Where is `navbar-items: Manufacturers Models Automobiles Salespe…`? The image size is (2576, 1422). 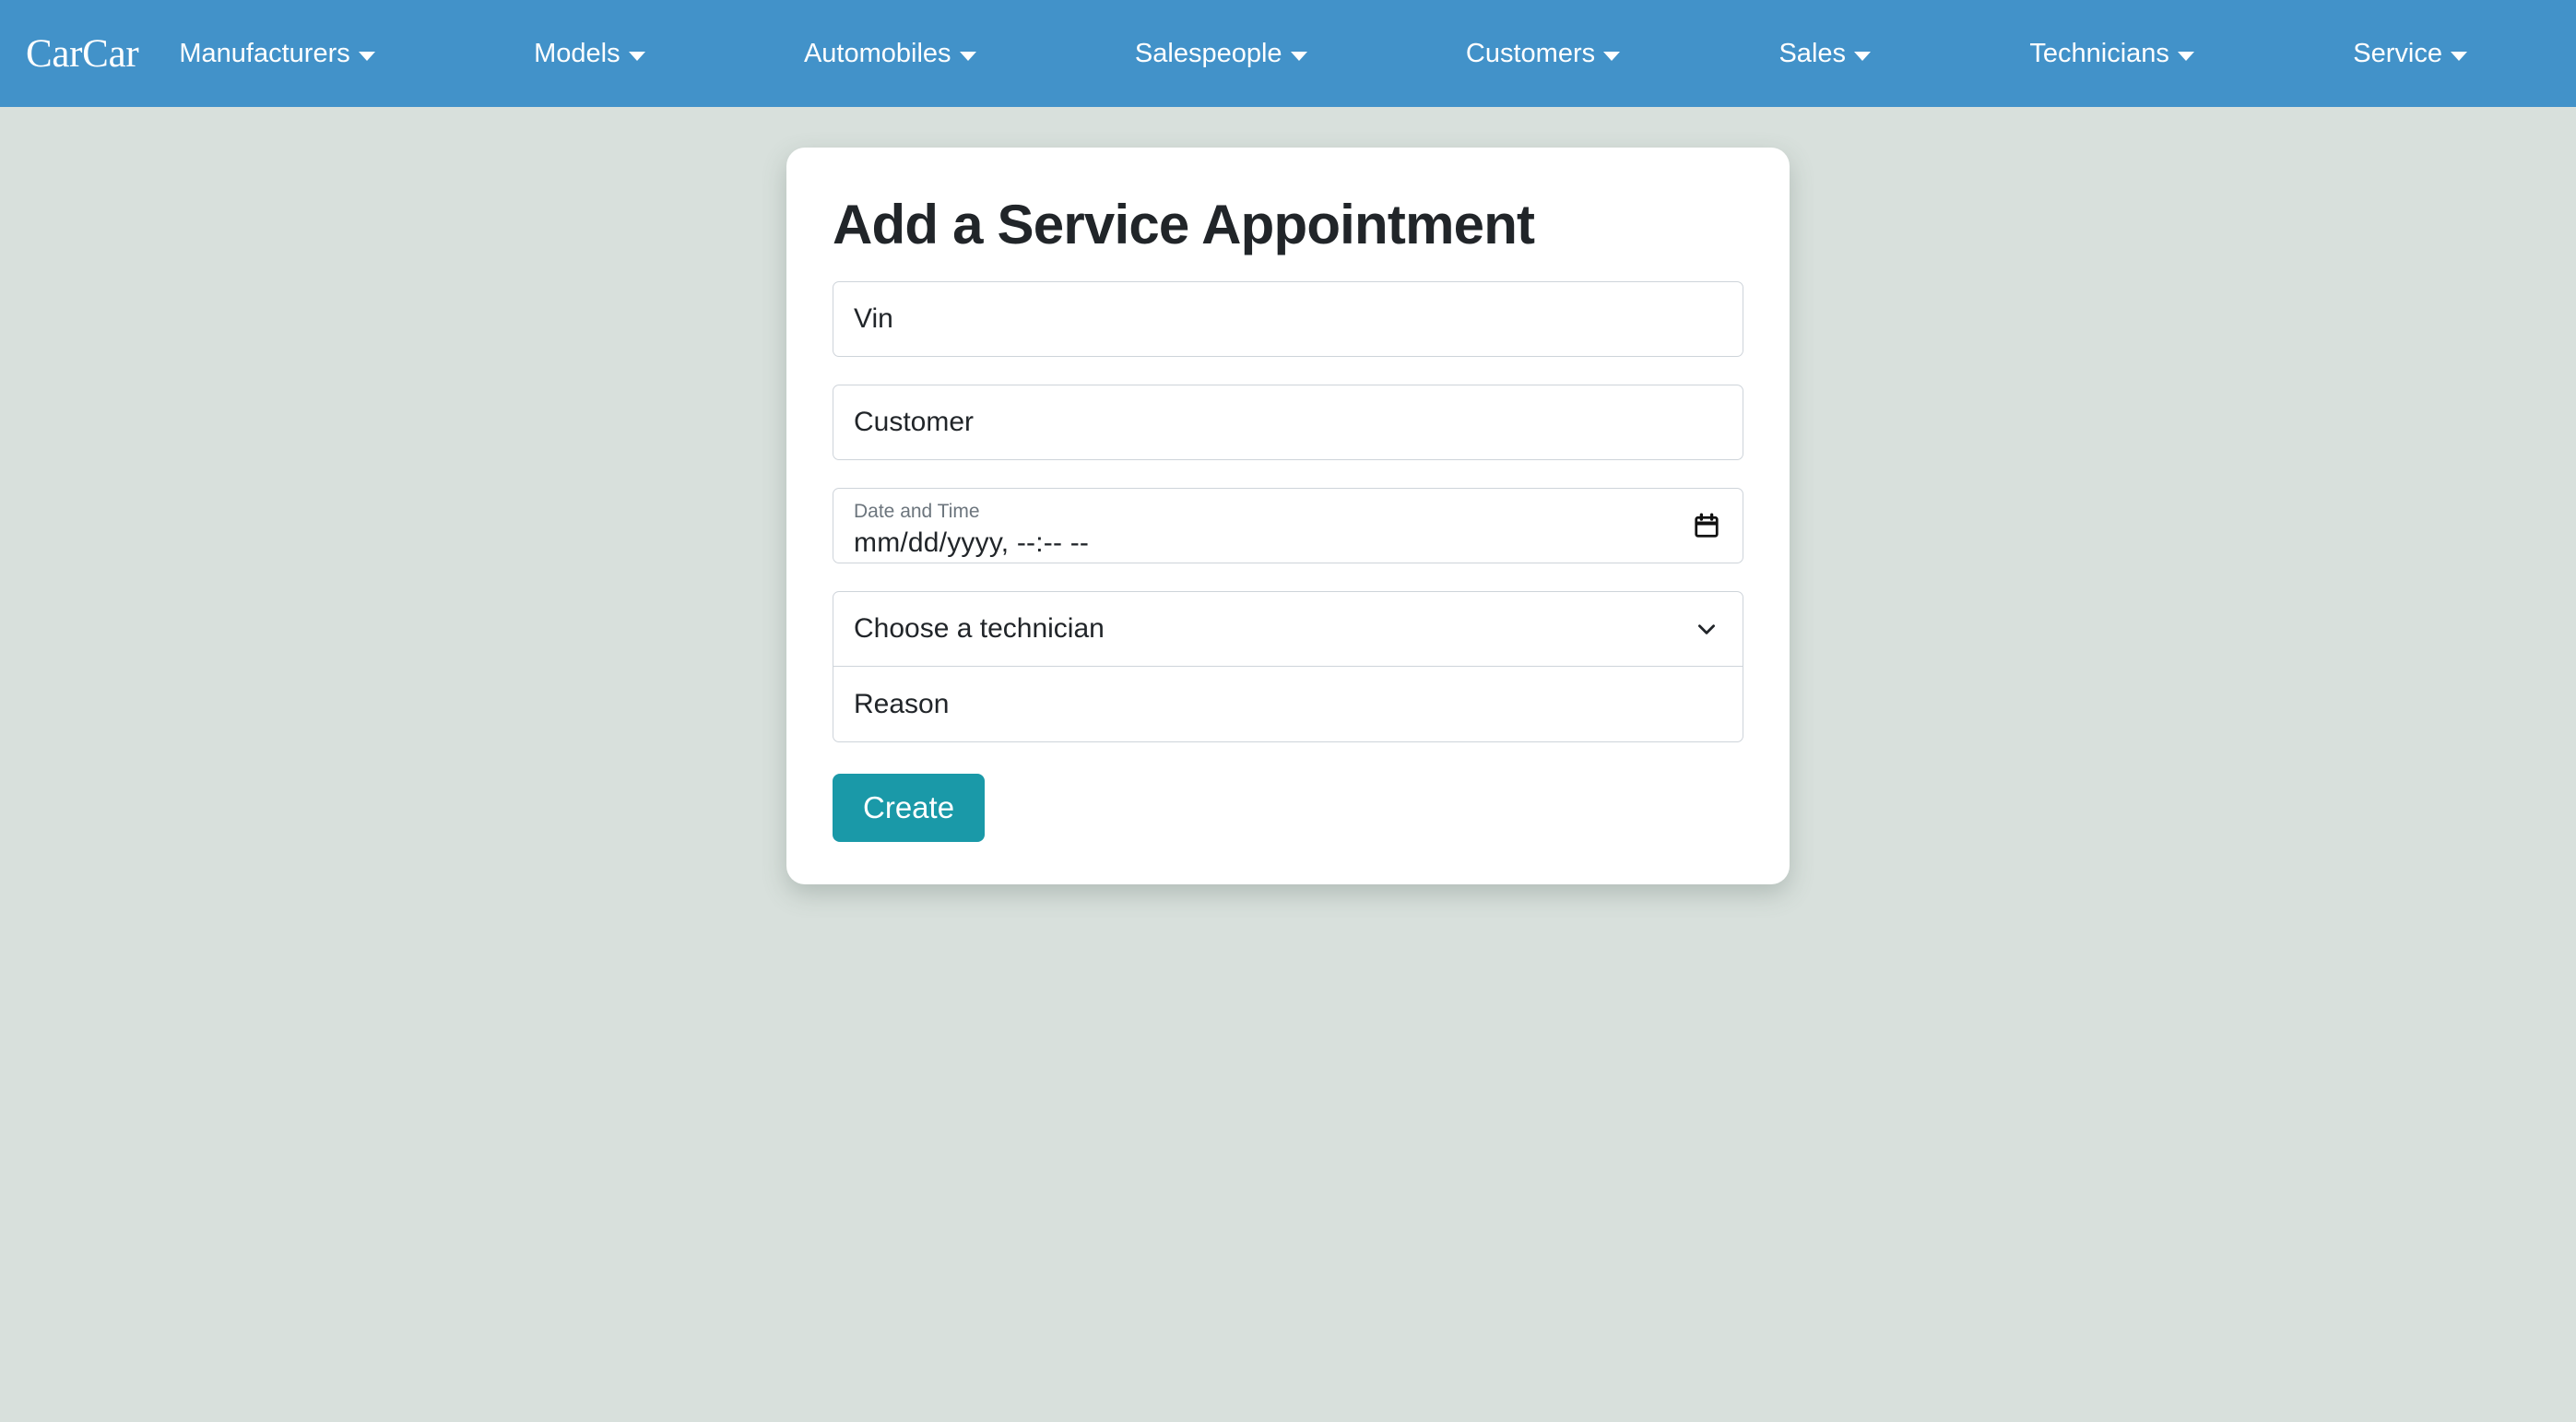
navbar-items: Manufacturers Models Automobiles Salespe… is located at coordinates (1364, 54).